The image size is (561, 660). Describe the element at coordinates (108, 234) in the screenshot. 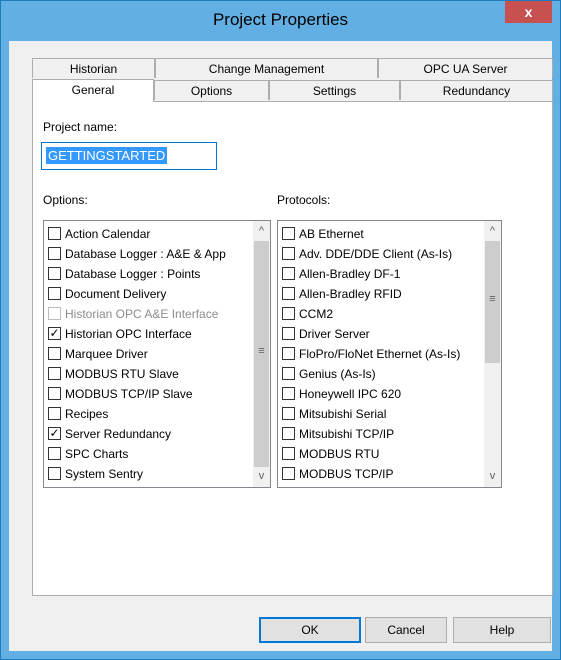

I see `list-item-label: Action Calendar` at that location.